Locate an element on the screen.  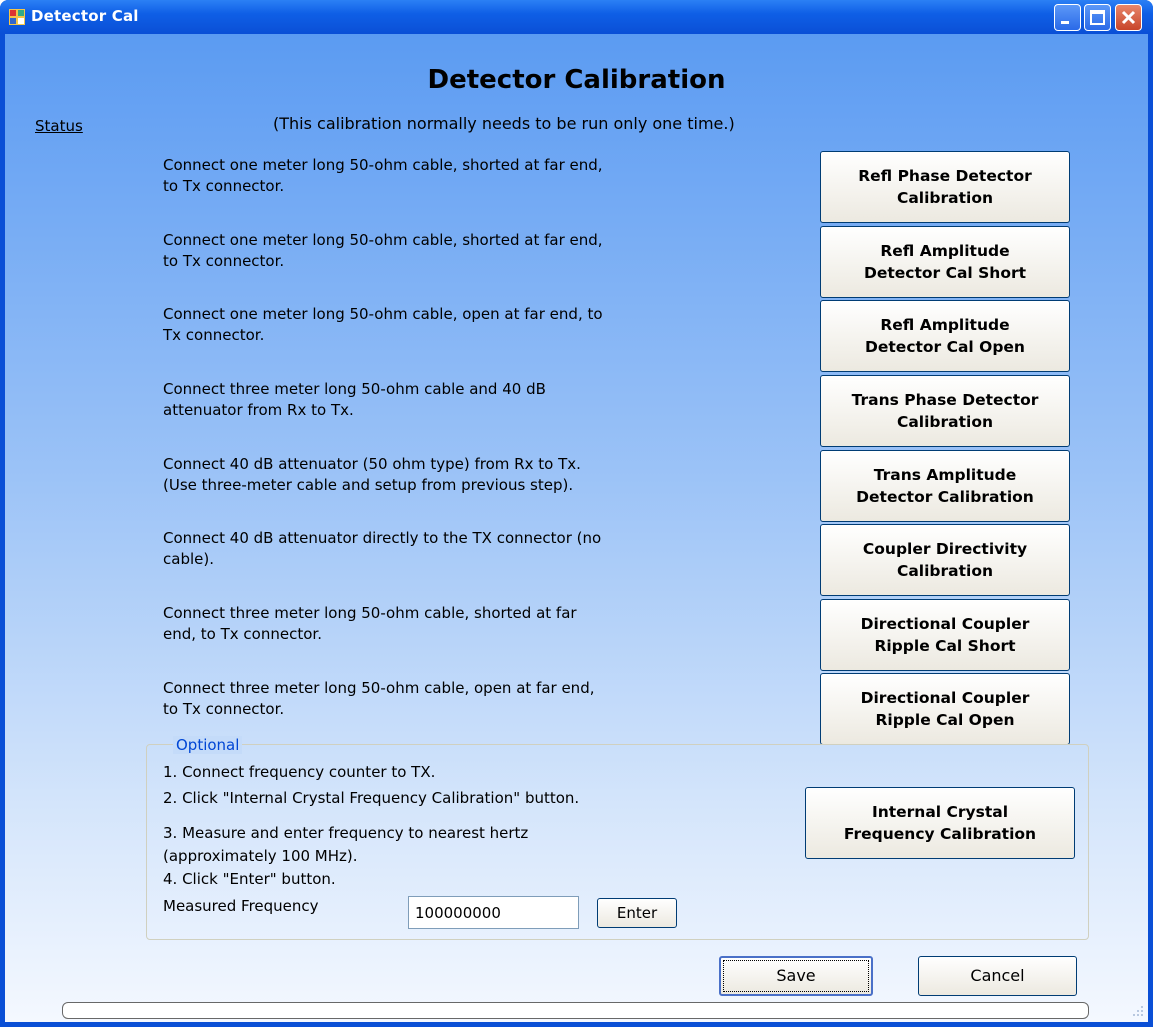
instruction-line: attenuator from Rx to Tx. is located at coordinates (258, 410).